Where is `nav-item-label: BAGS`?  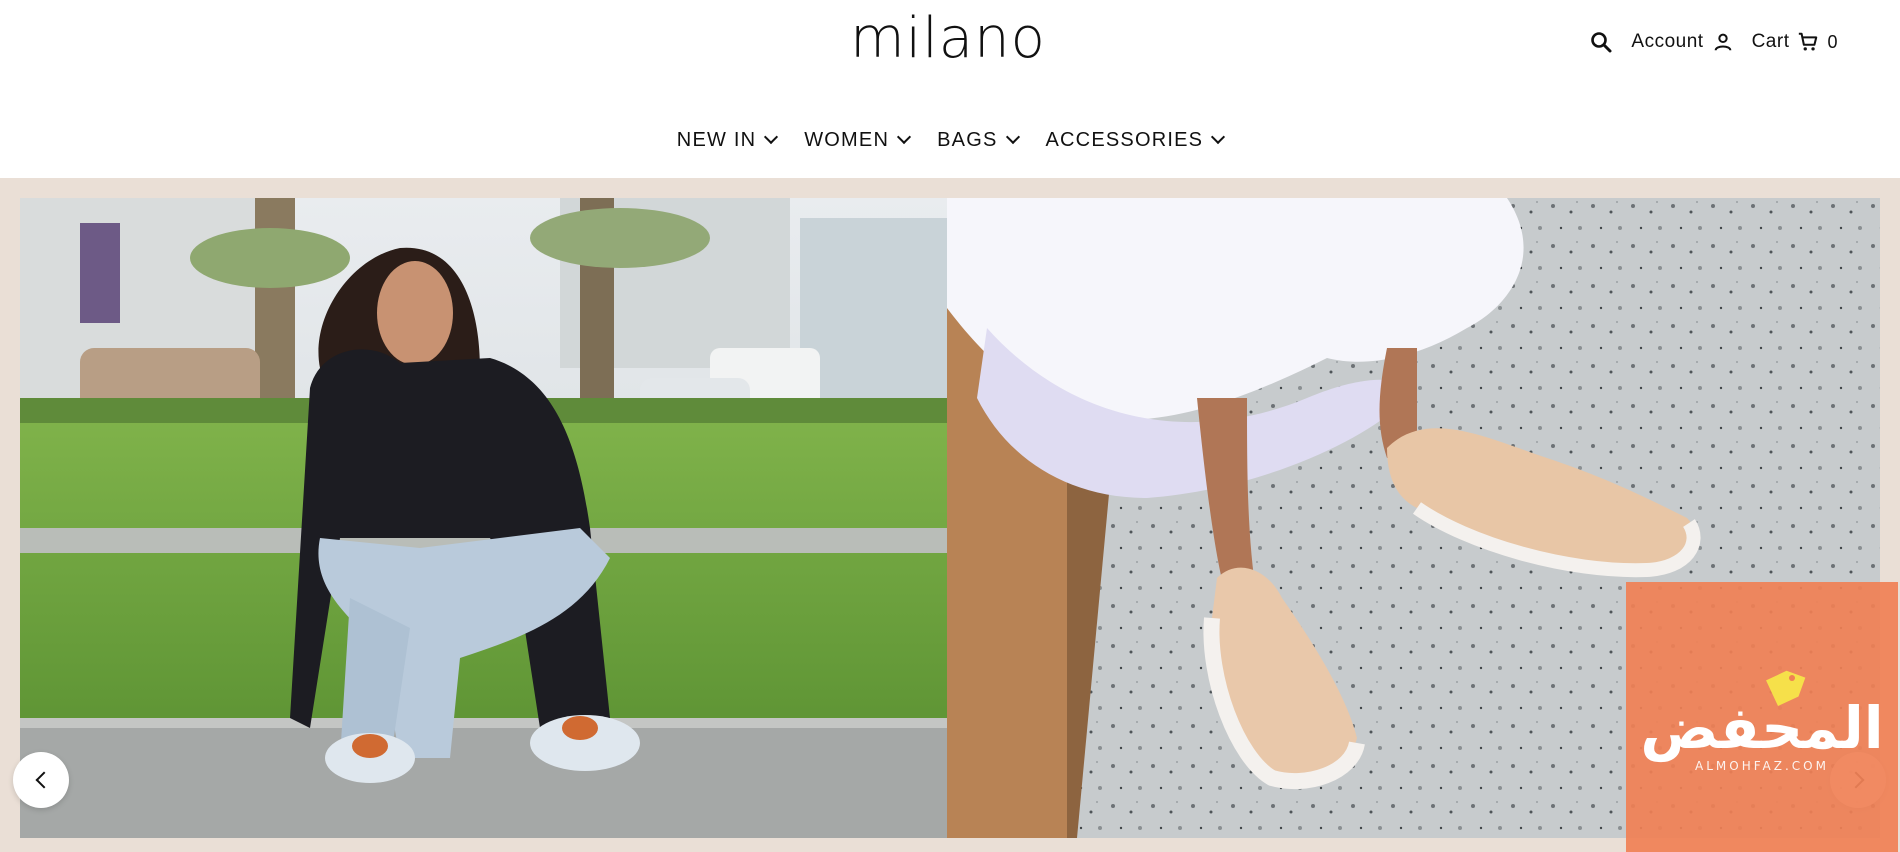
nav-item-label: BAGS is located at coordinates (967, 140).